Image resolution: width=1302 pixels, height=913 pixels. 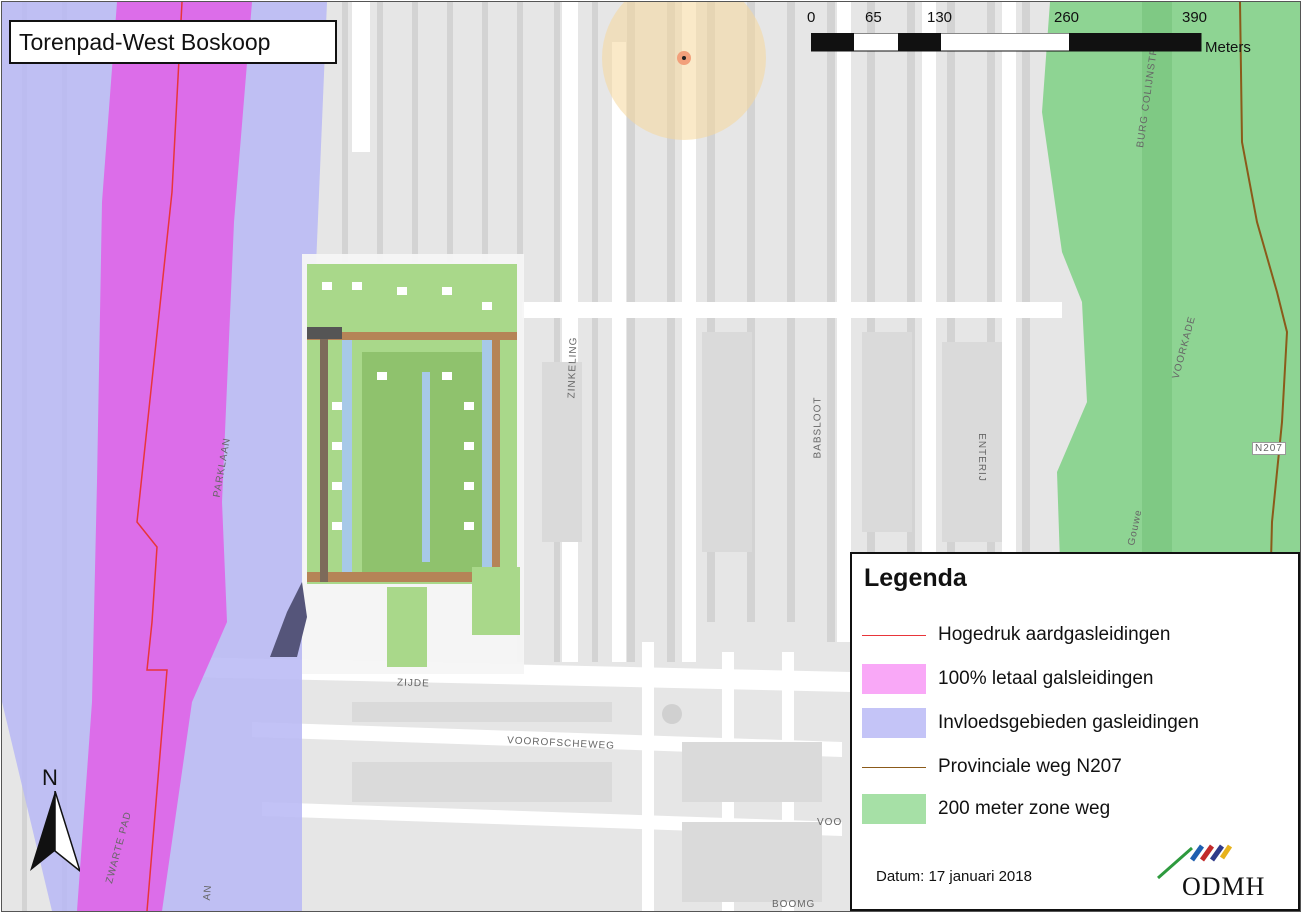 I want to click on legend-symbol-fill-green, so click(x=894, y=809).